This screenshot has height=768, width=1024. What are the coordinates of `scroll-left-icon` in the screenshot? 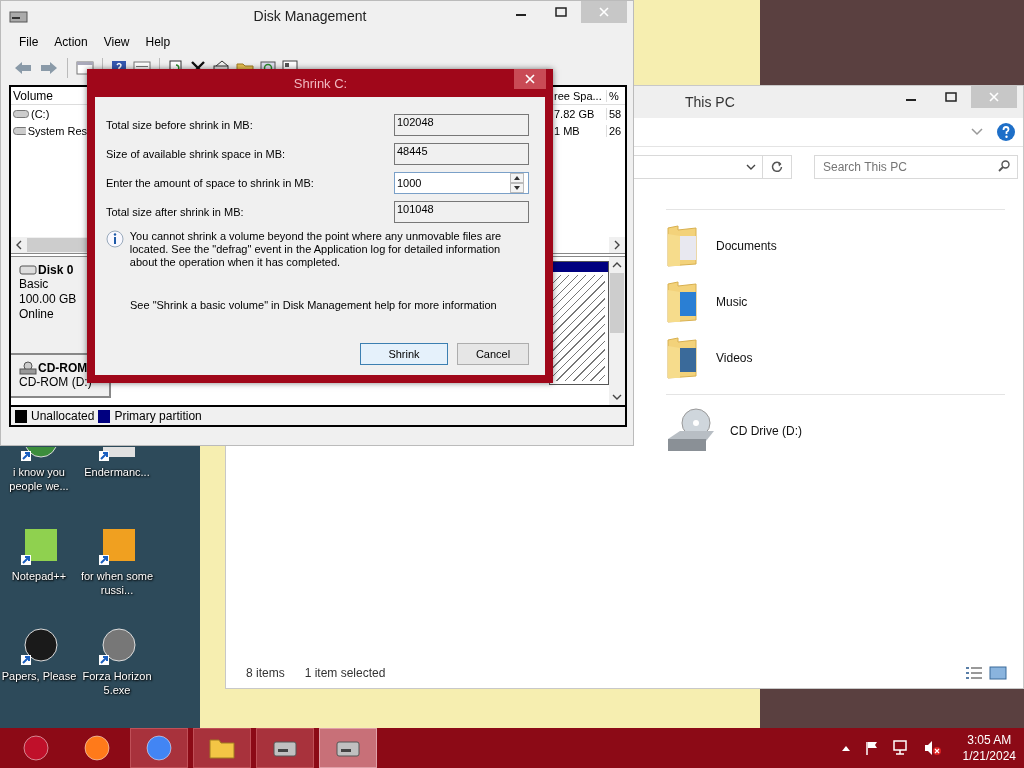 It's located at (19, 245).